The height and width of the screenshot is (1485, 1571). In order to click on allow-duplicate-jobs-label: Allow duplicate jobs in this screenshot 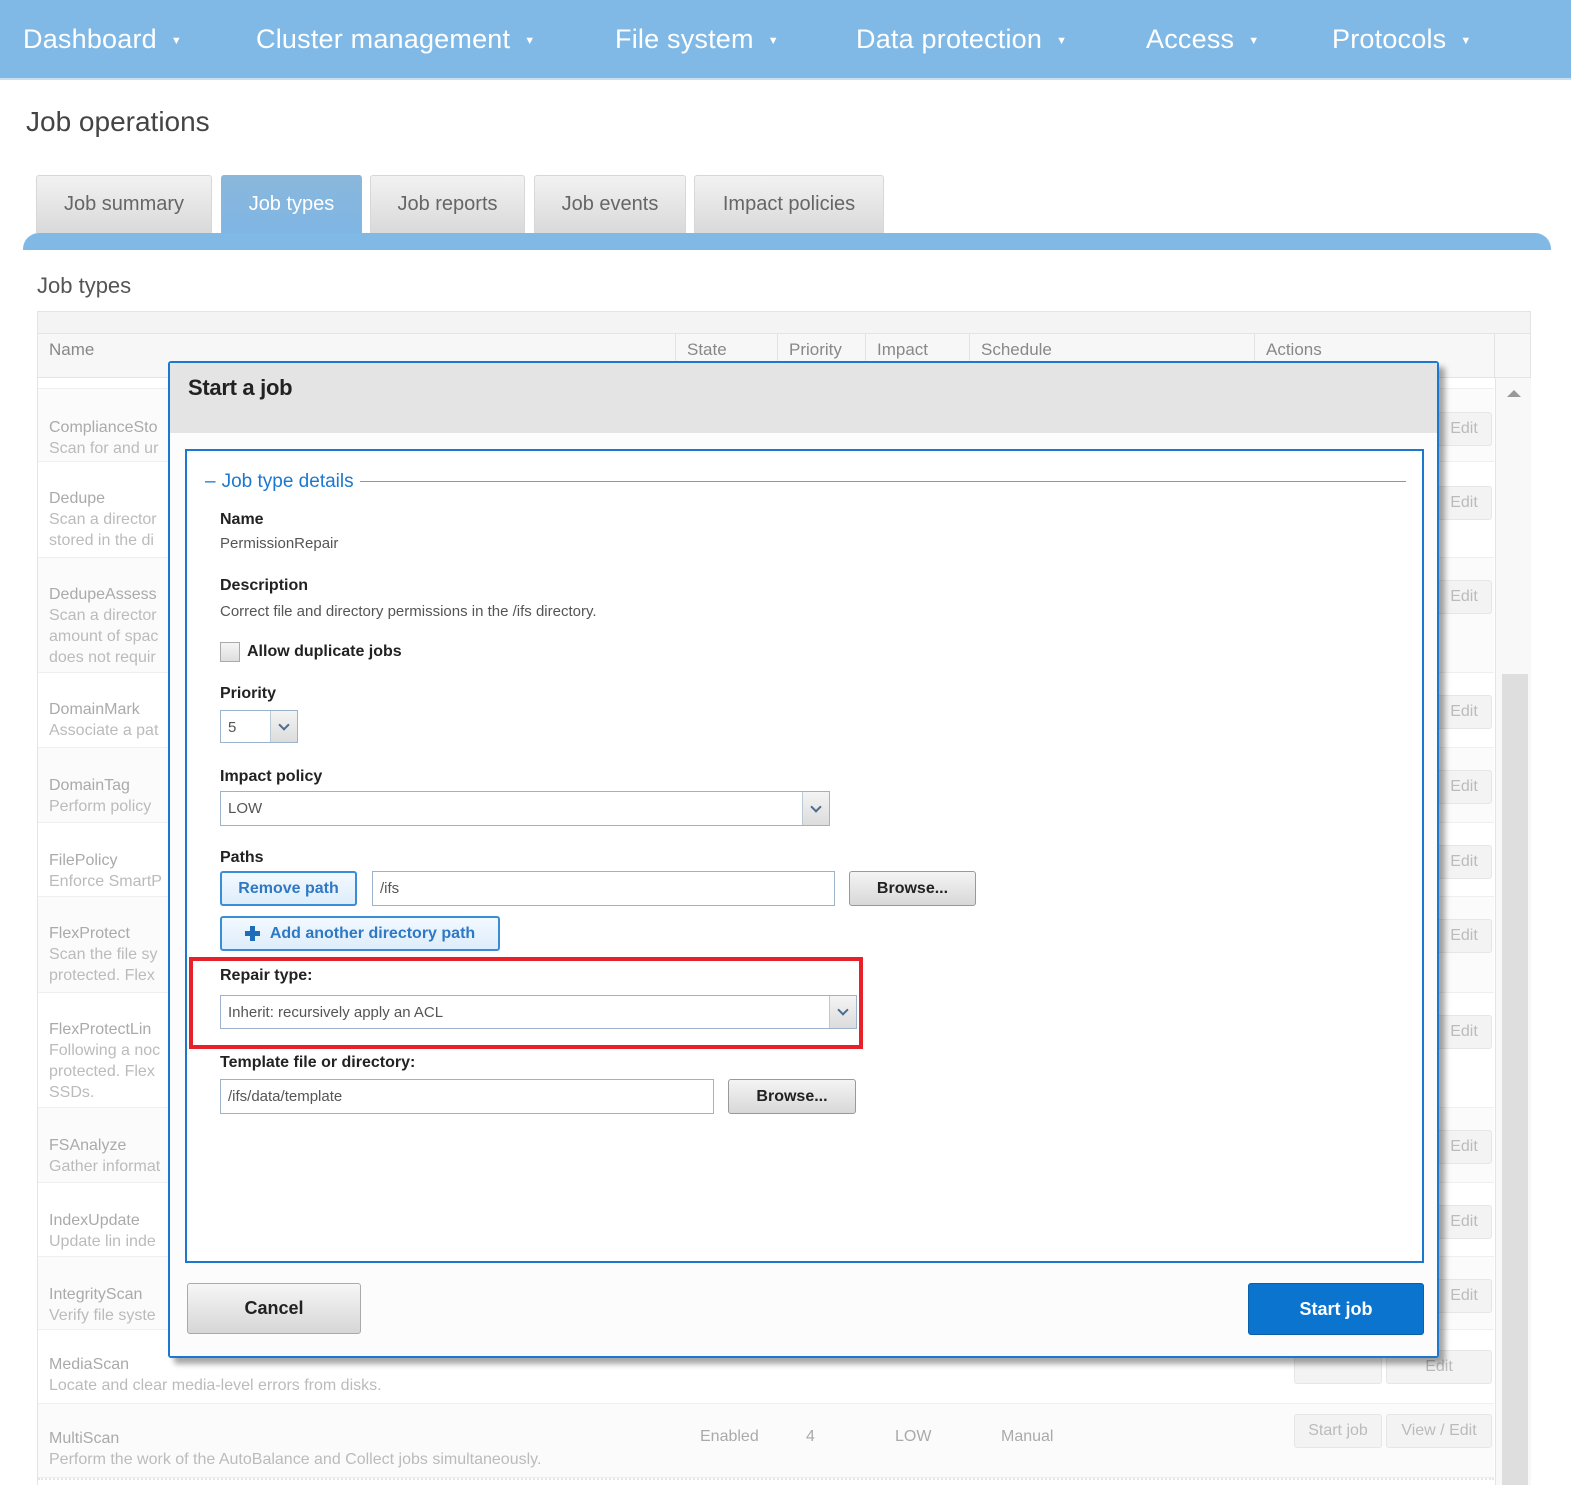, I will do `click(324, 652)`.